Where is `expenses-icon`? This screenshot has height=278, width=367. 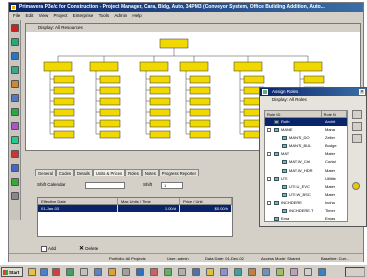 expenses-icon is located at coordinates (15, 112).